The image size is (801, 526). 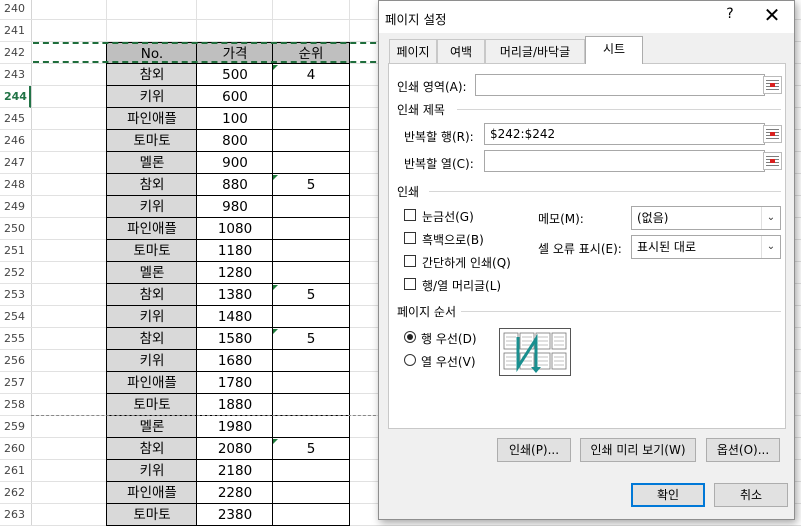 What do you see at coordinates (15, 185) in the screenshot?
I see `row-number: 248` at bounding box center [15, 185].